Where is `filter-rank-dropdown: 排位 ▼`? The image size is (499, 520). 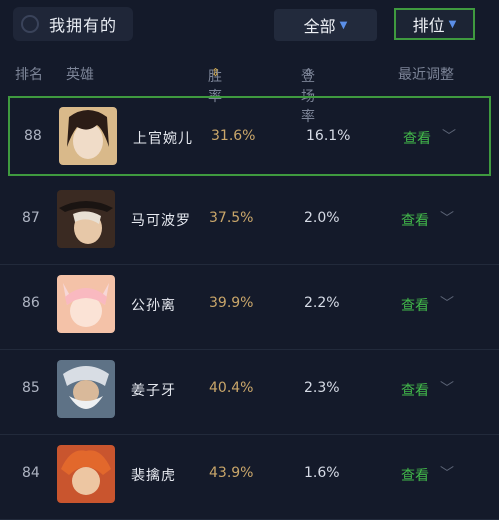
filter-rank-dropdown: 排位 ▼ is located at coordinates (434, 24).